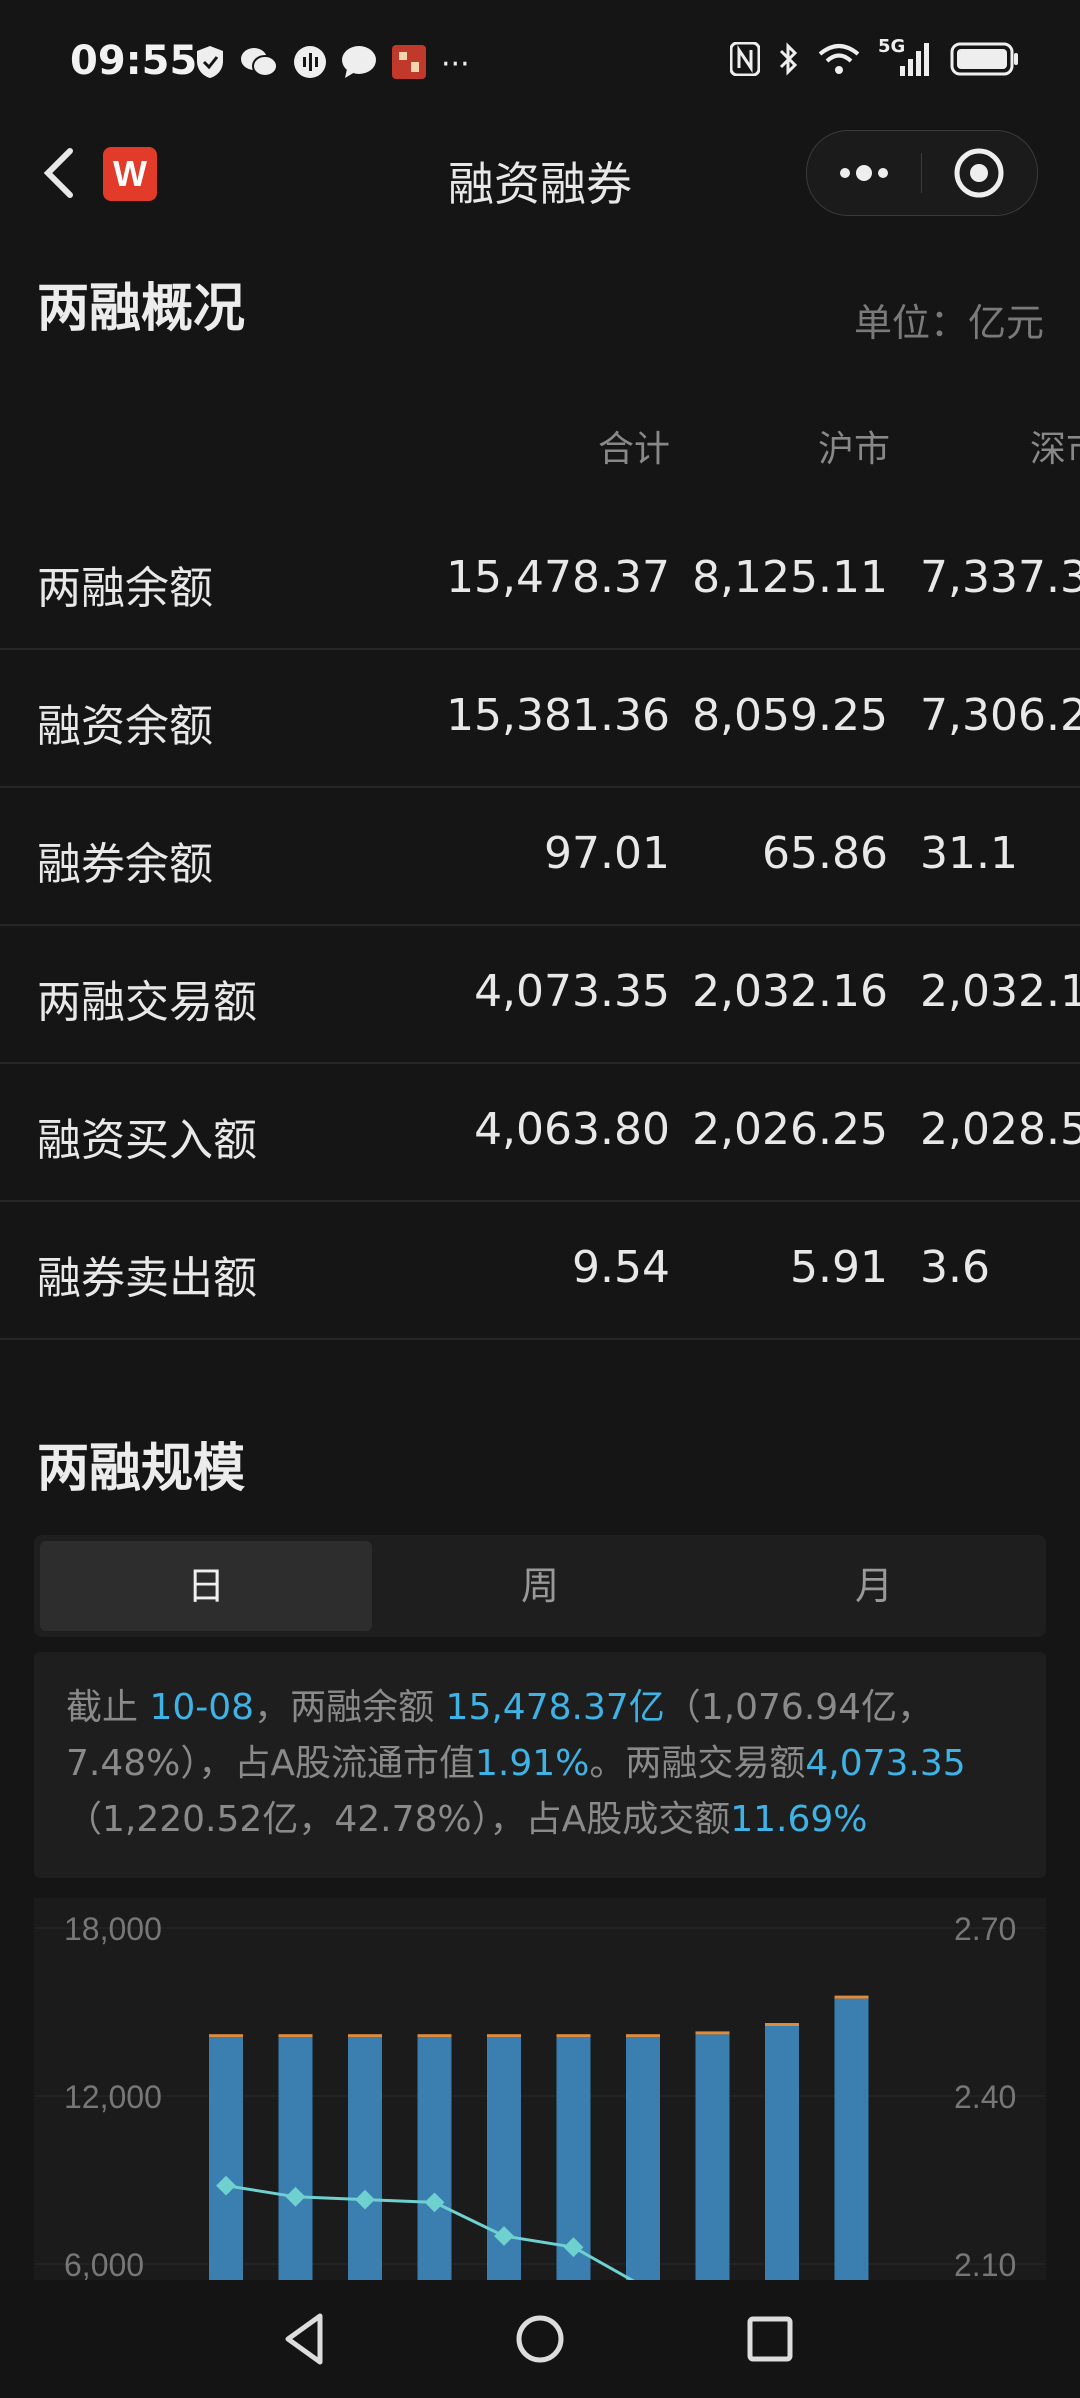 The height and width of the screenshot is (2398, 1080). I want to click on tab-day: 日, so click(206, 1586).